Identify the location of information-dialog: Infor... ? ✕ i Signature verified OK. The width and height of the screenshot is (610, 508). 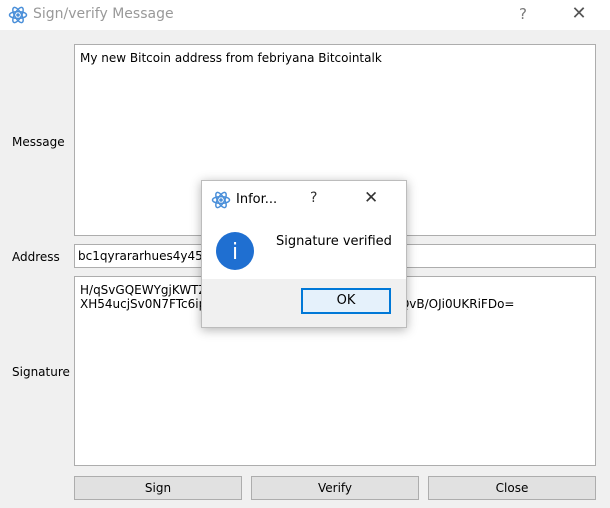
(304, 254).